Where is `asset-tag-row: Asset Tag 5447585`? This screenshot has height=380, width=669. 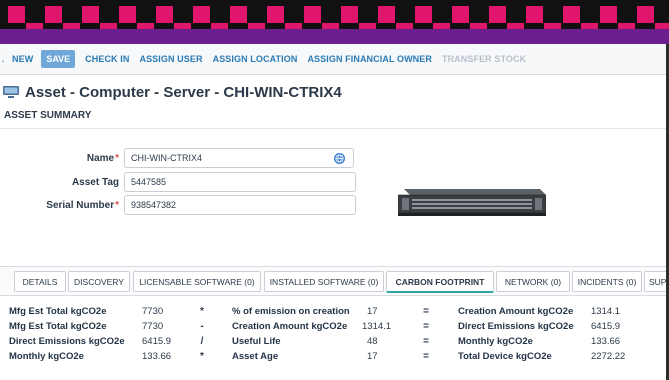 asset-tag-row: Asset Tag 5447585 is located at coordinates (178, 182).